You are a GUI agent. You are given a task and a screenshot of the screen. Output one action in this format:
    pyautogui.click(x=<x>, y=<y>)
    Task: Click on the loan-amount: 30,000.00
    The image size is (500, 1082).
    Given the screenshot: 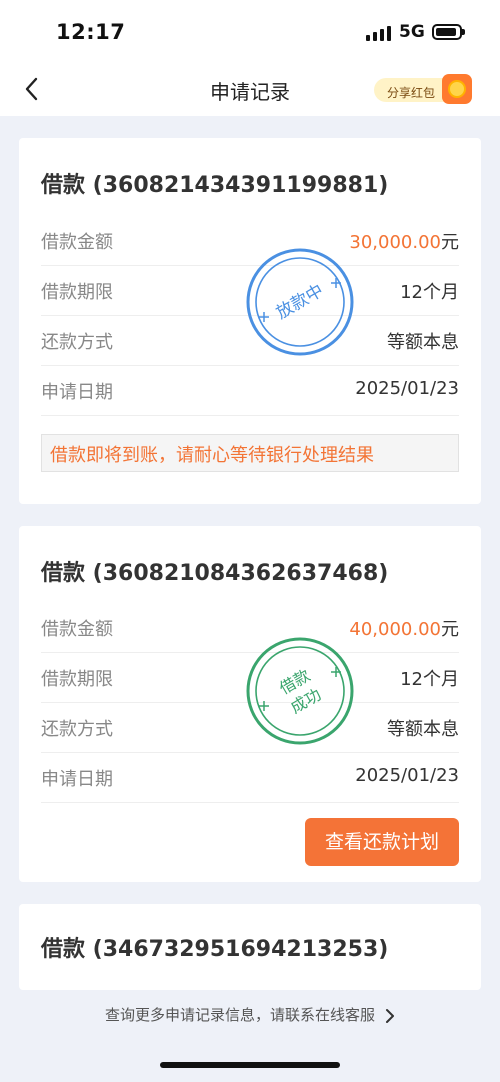 What is the action you would take?
    pyautogui.click(x=395, y=242)
    